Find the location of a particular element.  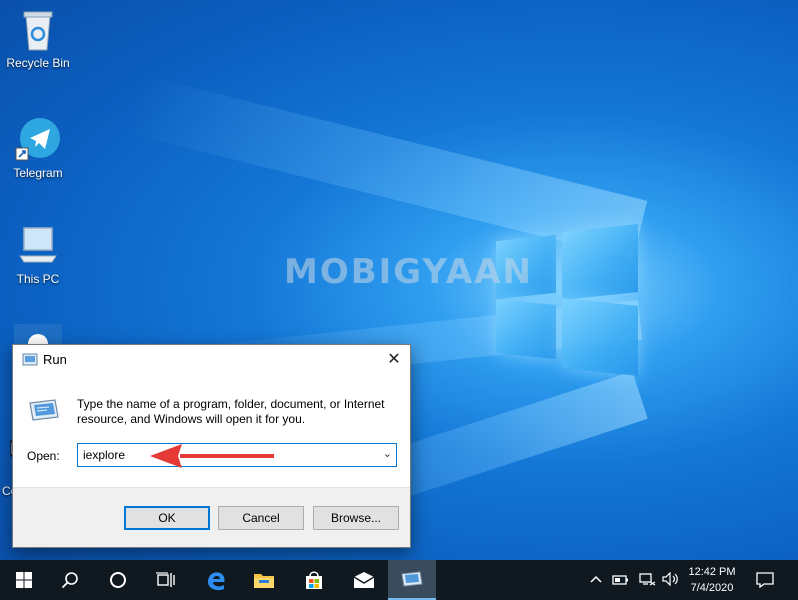

file-explorer-button is located at coordinates (264, 580).